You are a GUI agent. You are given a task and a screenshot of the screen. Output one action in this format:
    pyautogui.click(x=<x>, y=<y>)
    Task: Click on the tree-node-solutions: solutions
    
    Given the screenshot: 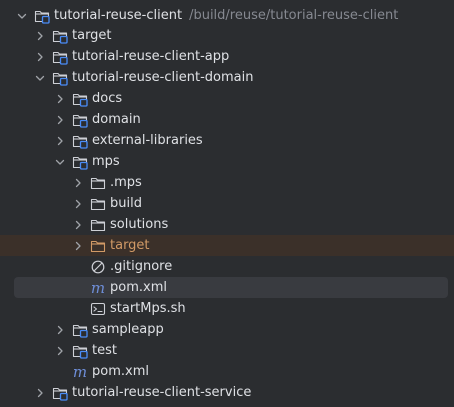 What is the action you would take?
    pyautogui.click(x=227, y=224)
    